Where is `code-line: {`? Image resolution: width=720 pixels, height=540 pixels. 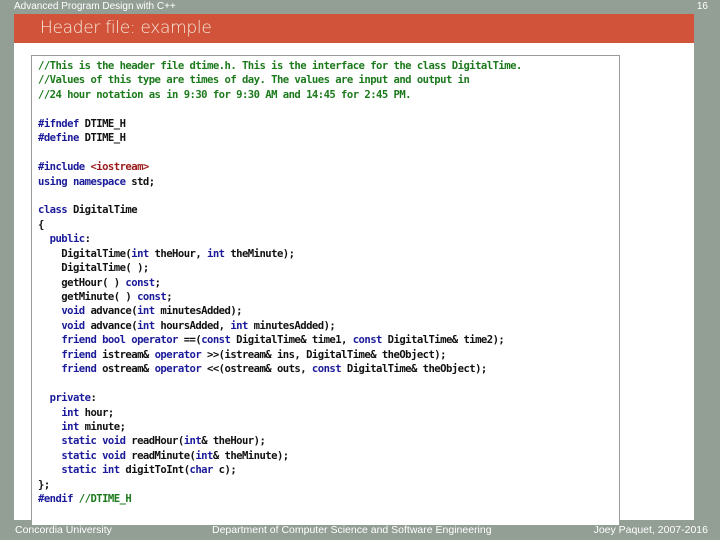
code-line: { is located at coordinates (280, 225).